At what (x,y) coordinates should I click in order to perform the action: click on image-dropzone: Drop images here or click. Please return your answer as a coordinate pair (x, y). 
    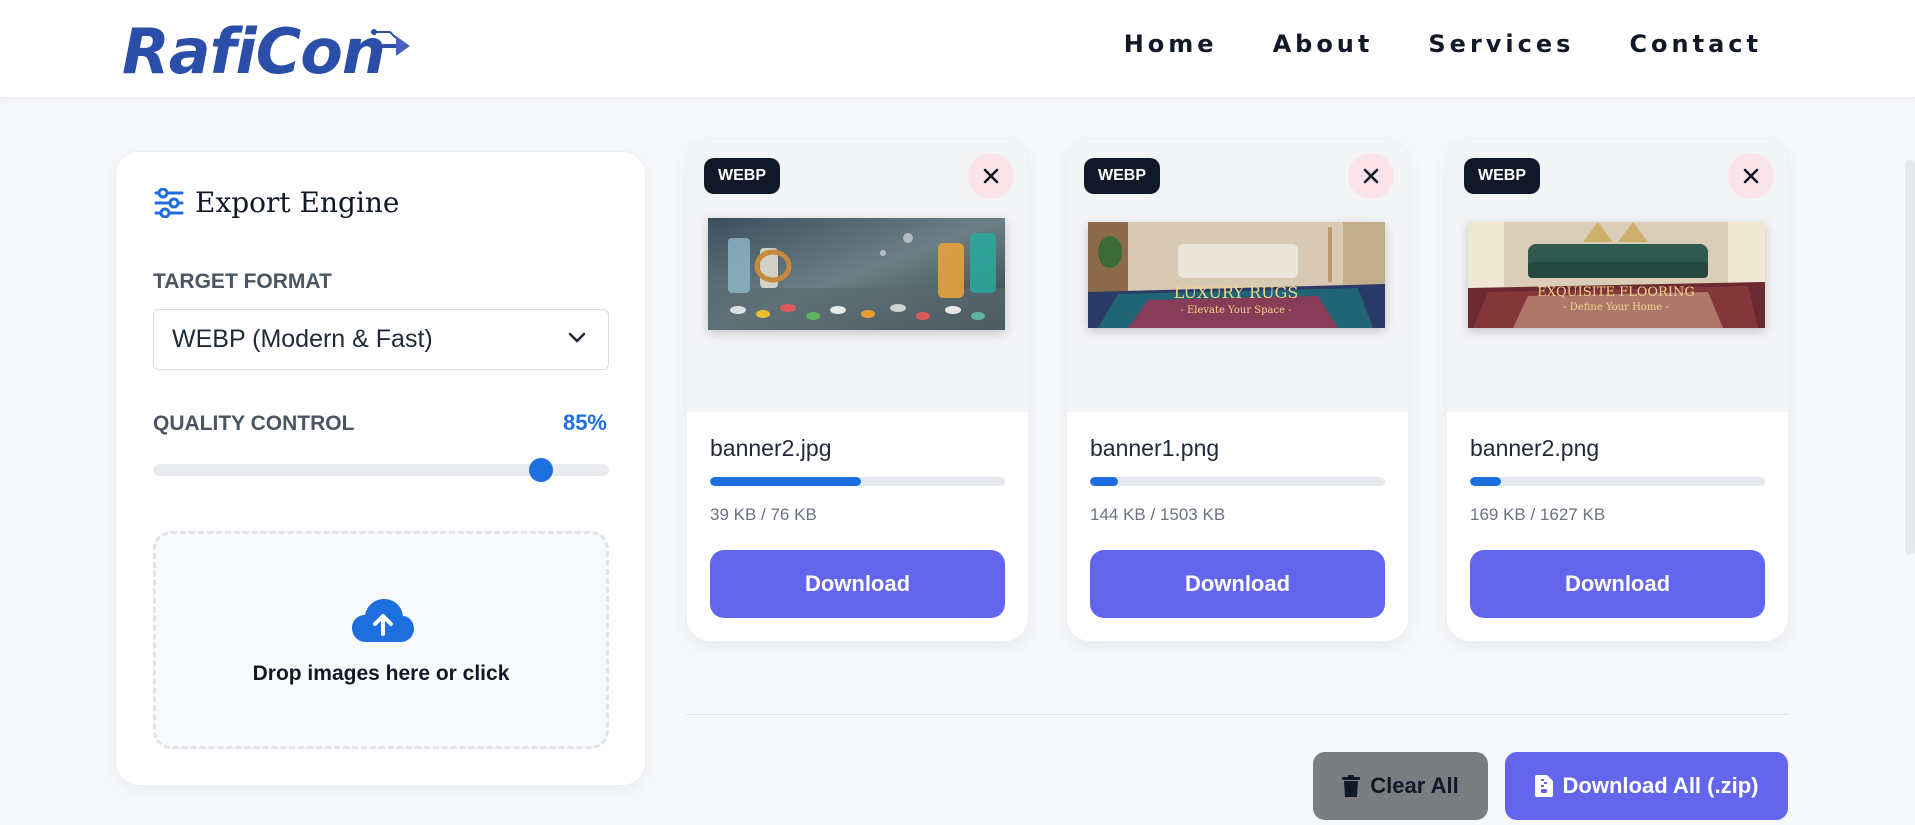
    Looking at the image, I should click on (381, 640).